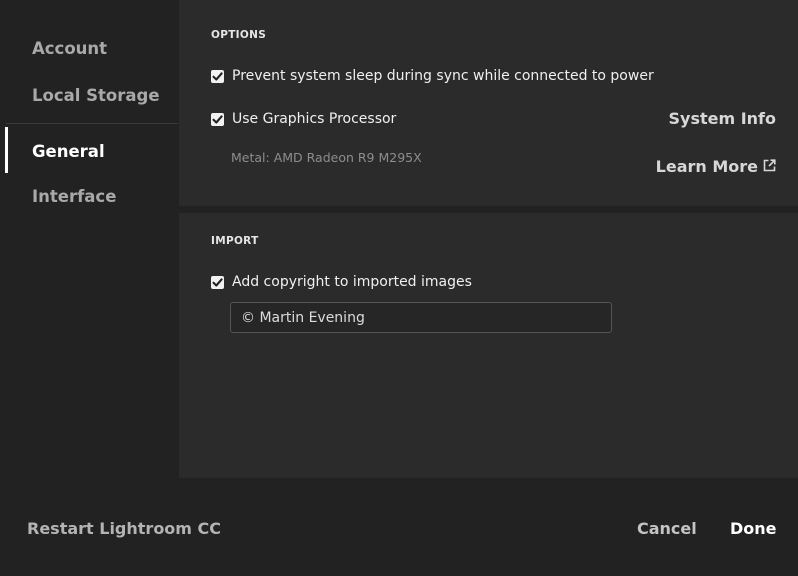 This screenshot has height=576, width=798. I want to click on sidebar-divider, so click(92, 123).